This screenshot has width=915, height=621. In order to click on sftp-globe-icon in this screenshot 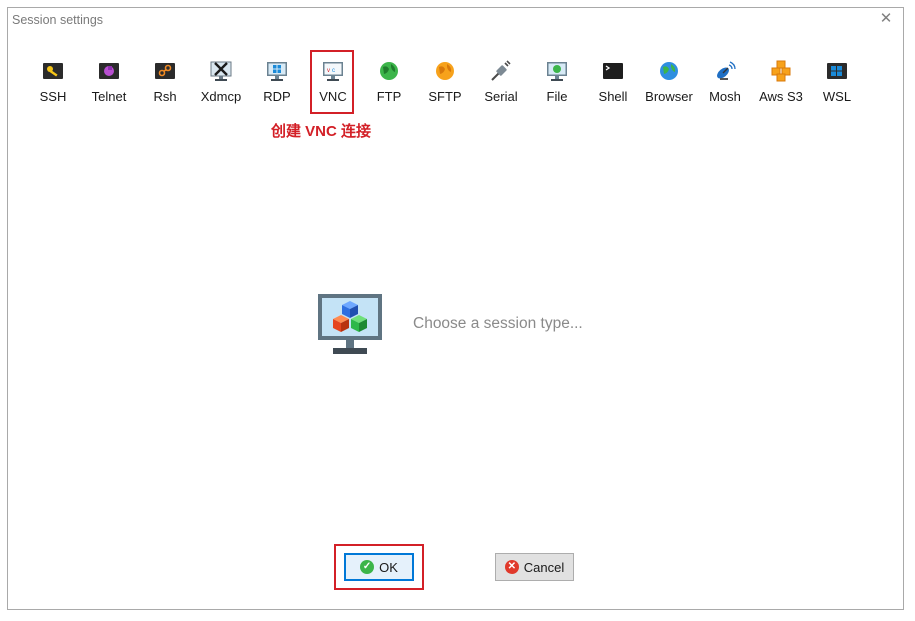, I will do `click(445, 71)`.